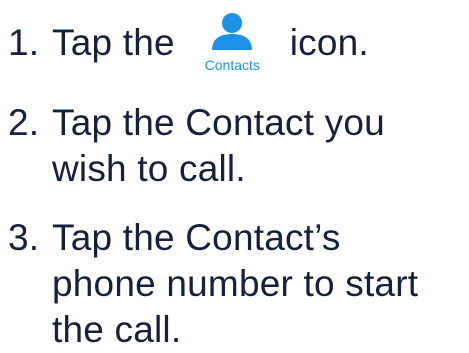 This screenshot has height=353, width=469. I want to click on step-number: 1., so click(24, 42).